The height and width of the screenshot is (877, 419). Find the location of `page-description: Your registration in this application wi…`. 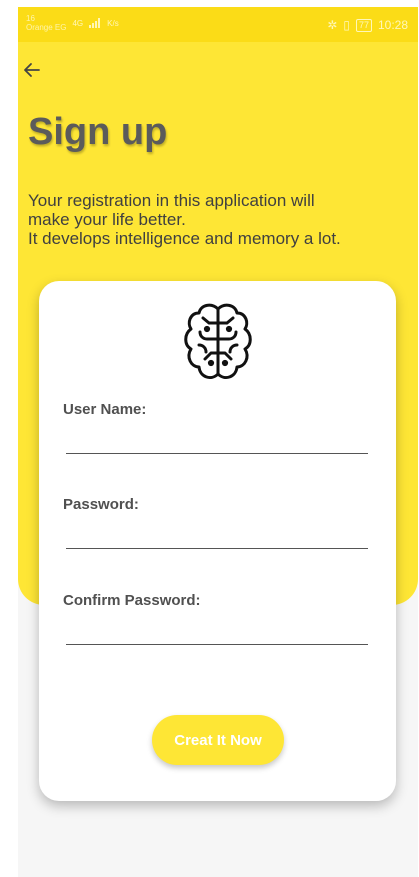

page-description: Your registration in this application wi… is located at coordinates (220, 219).